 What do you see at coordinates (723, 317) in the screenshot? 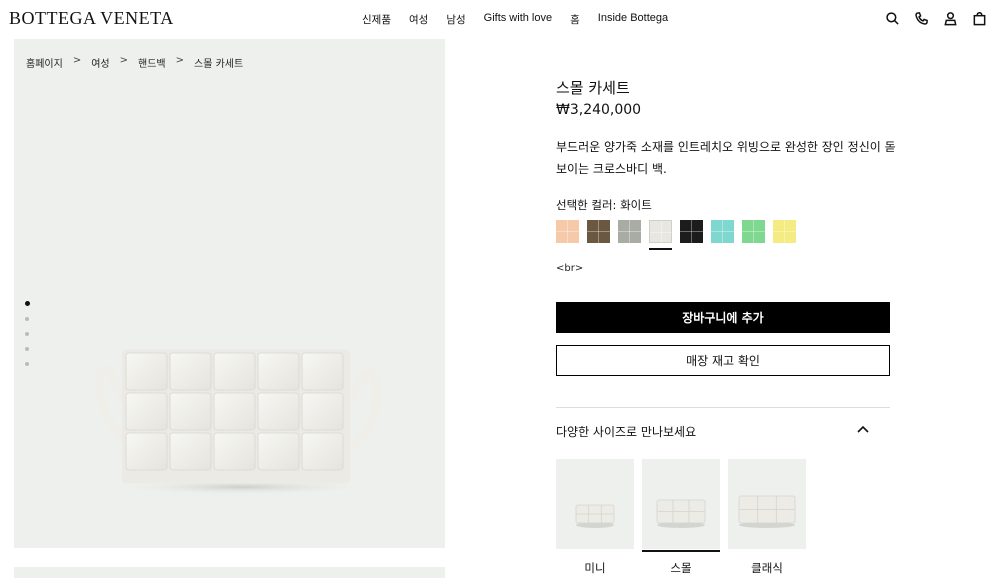
I see `add-to-cart-button: 장바구니에 추가` at bounding box center [723, 317].